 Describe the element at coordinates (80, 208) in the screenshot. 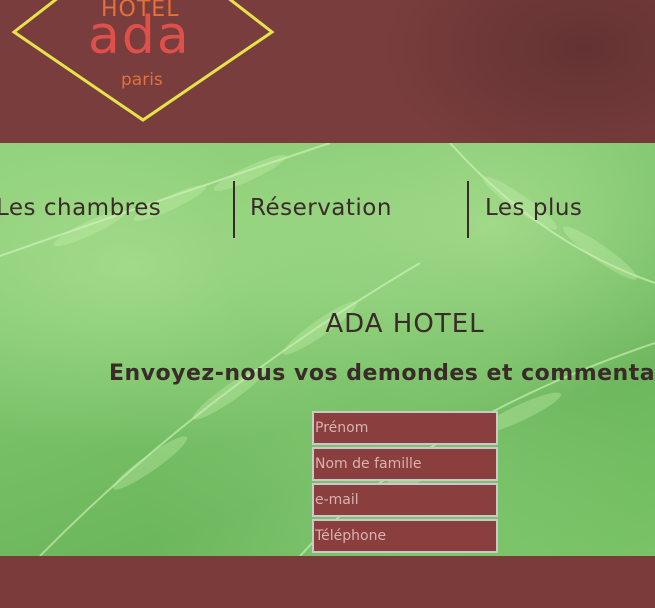

I see `nav-item-chambres: Les chambres` at that location.